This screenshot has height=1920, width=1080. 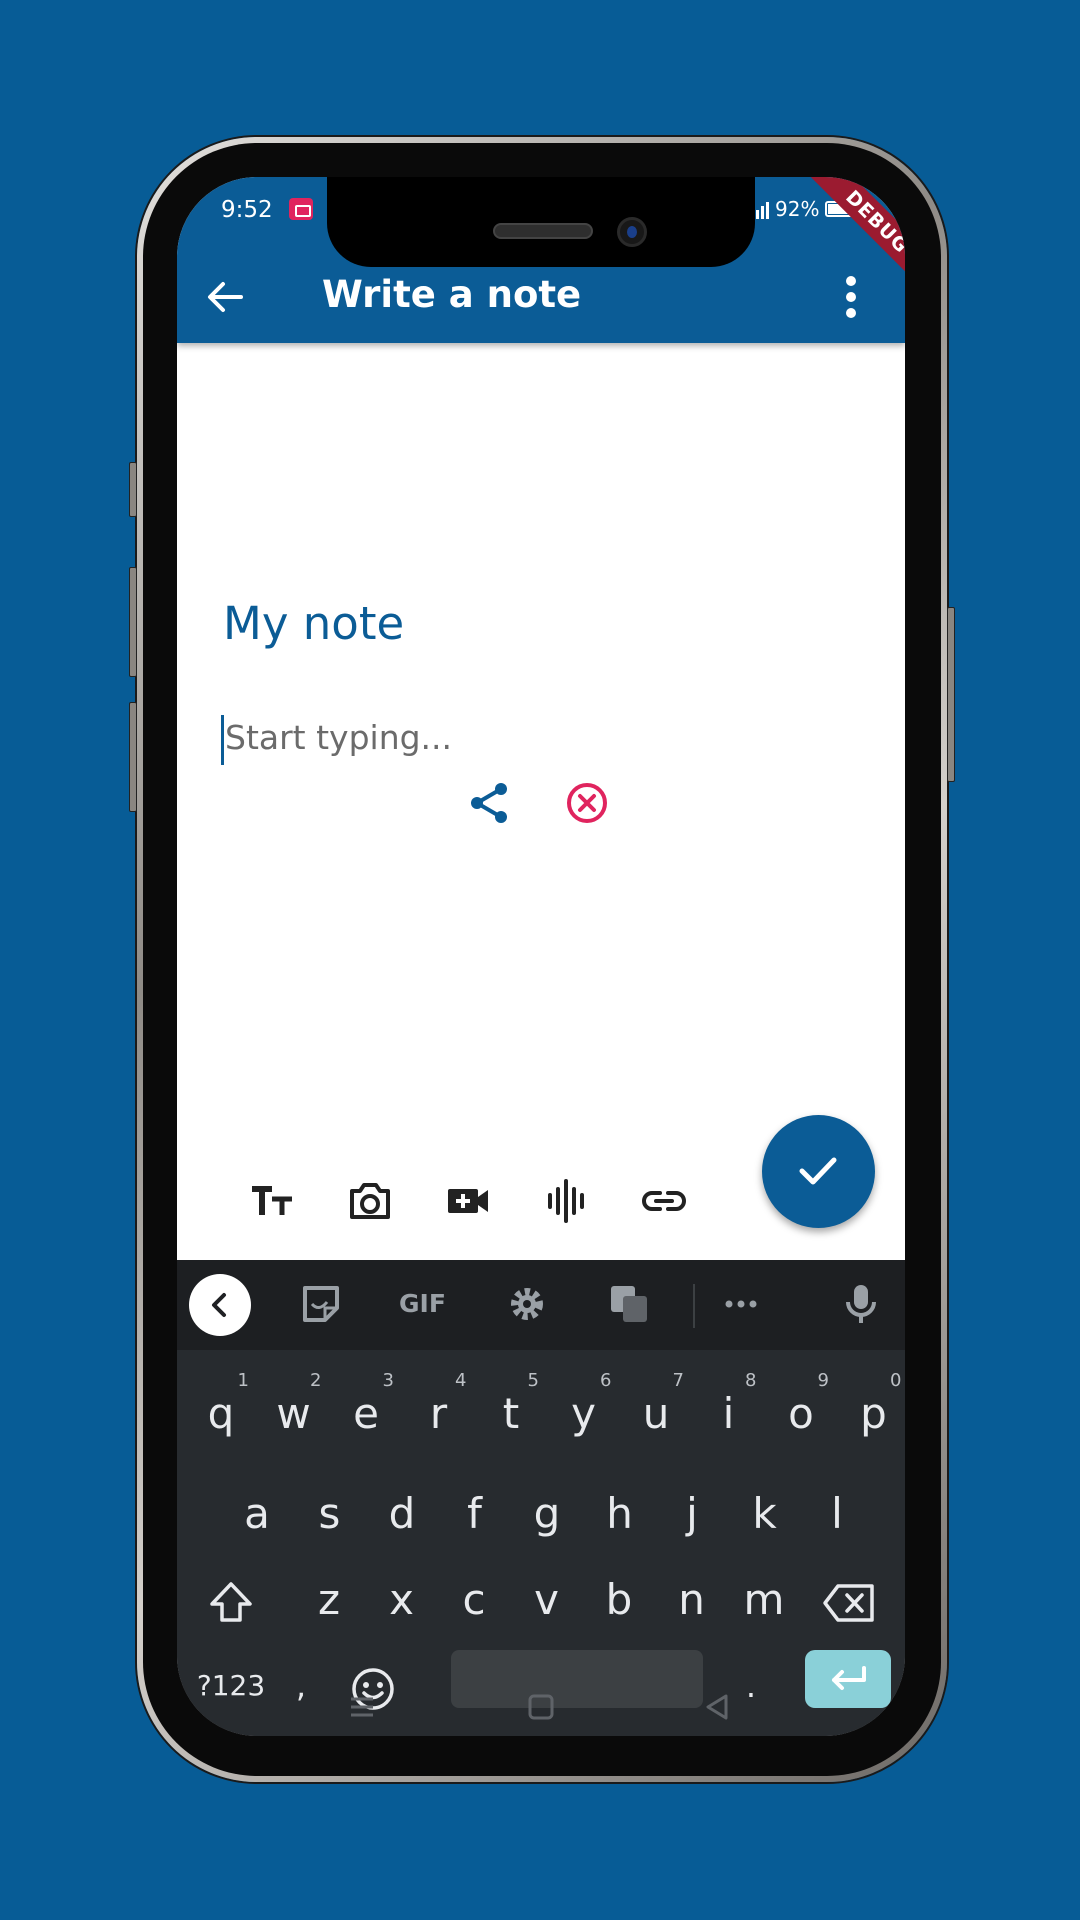 I want to click on key-label: q, so click(x=221, y=1413).